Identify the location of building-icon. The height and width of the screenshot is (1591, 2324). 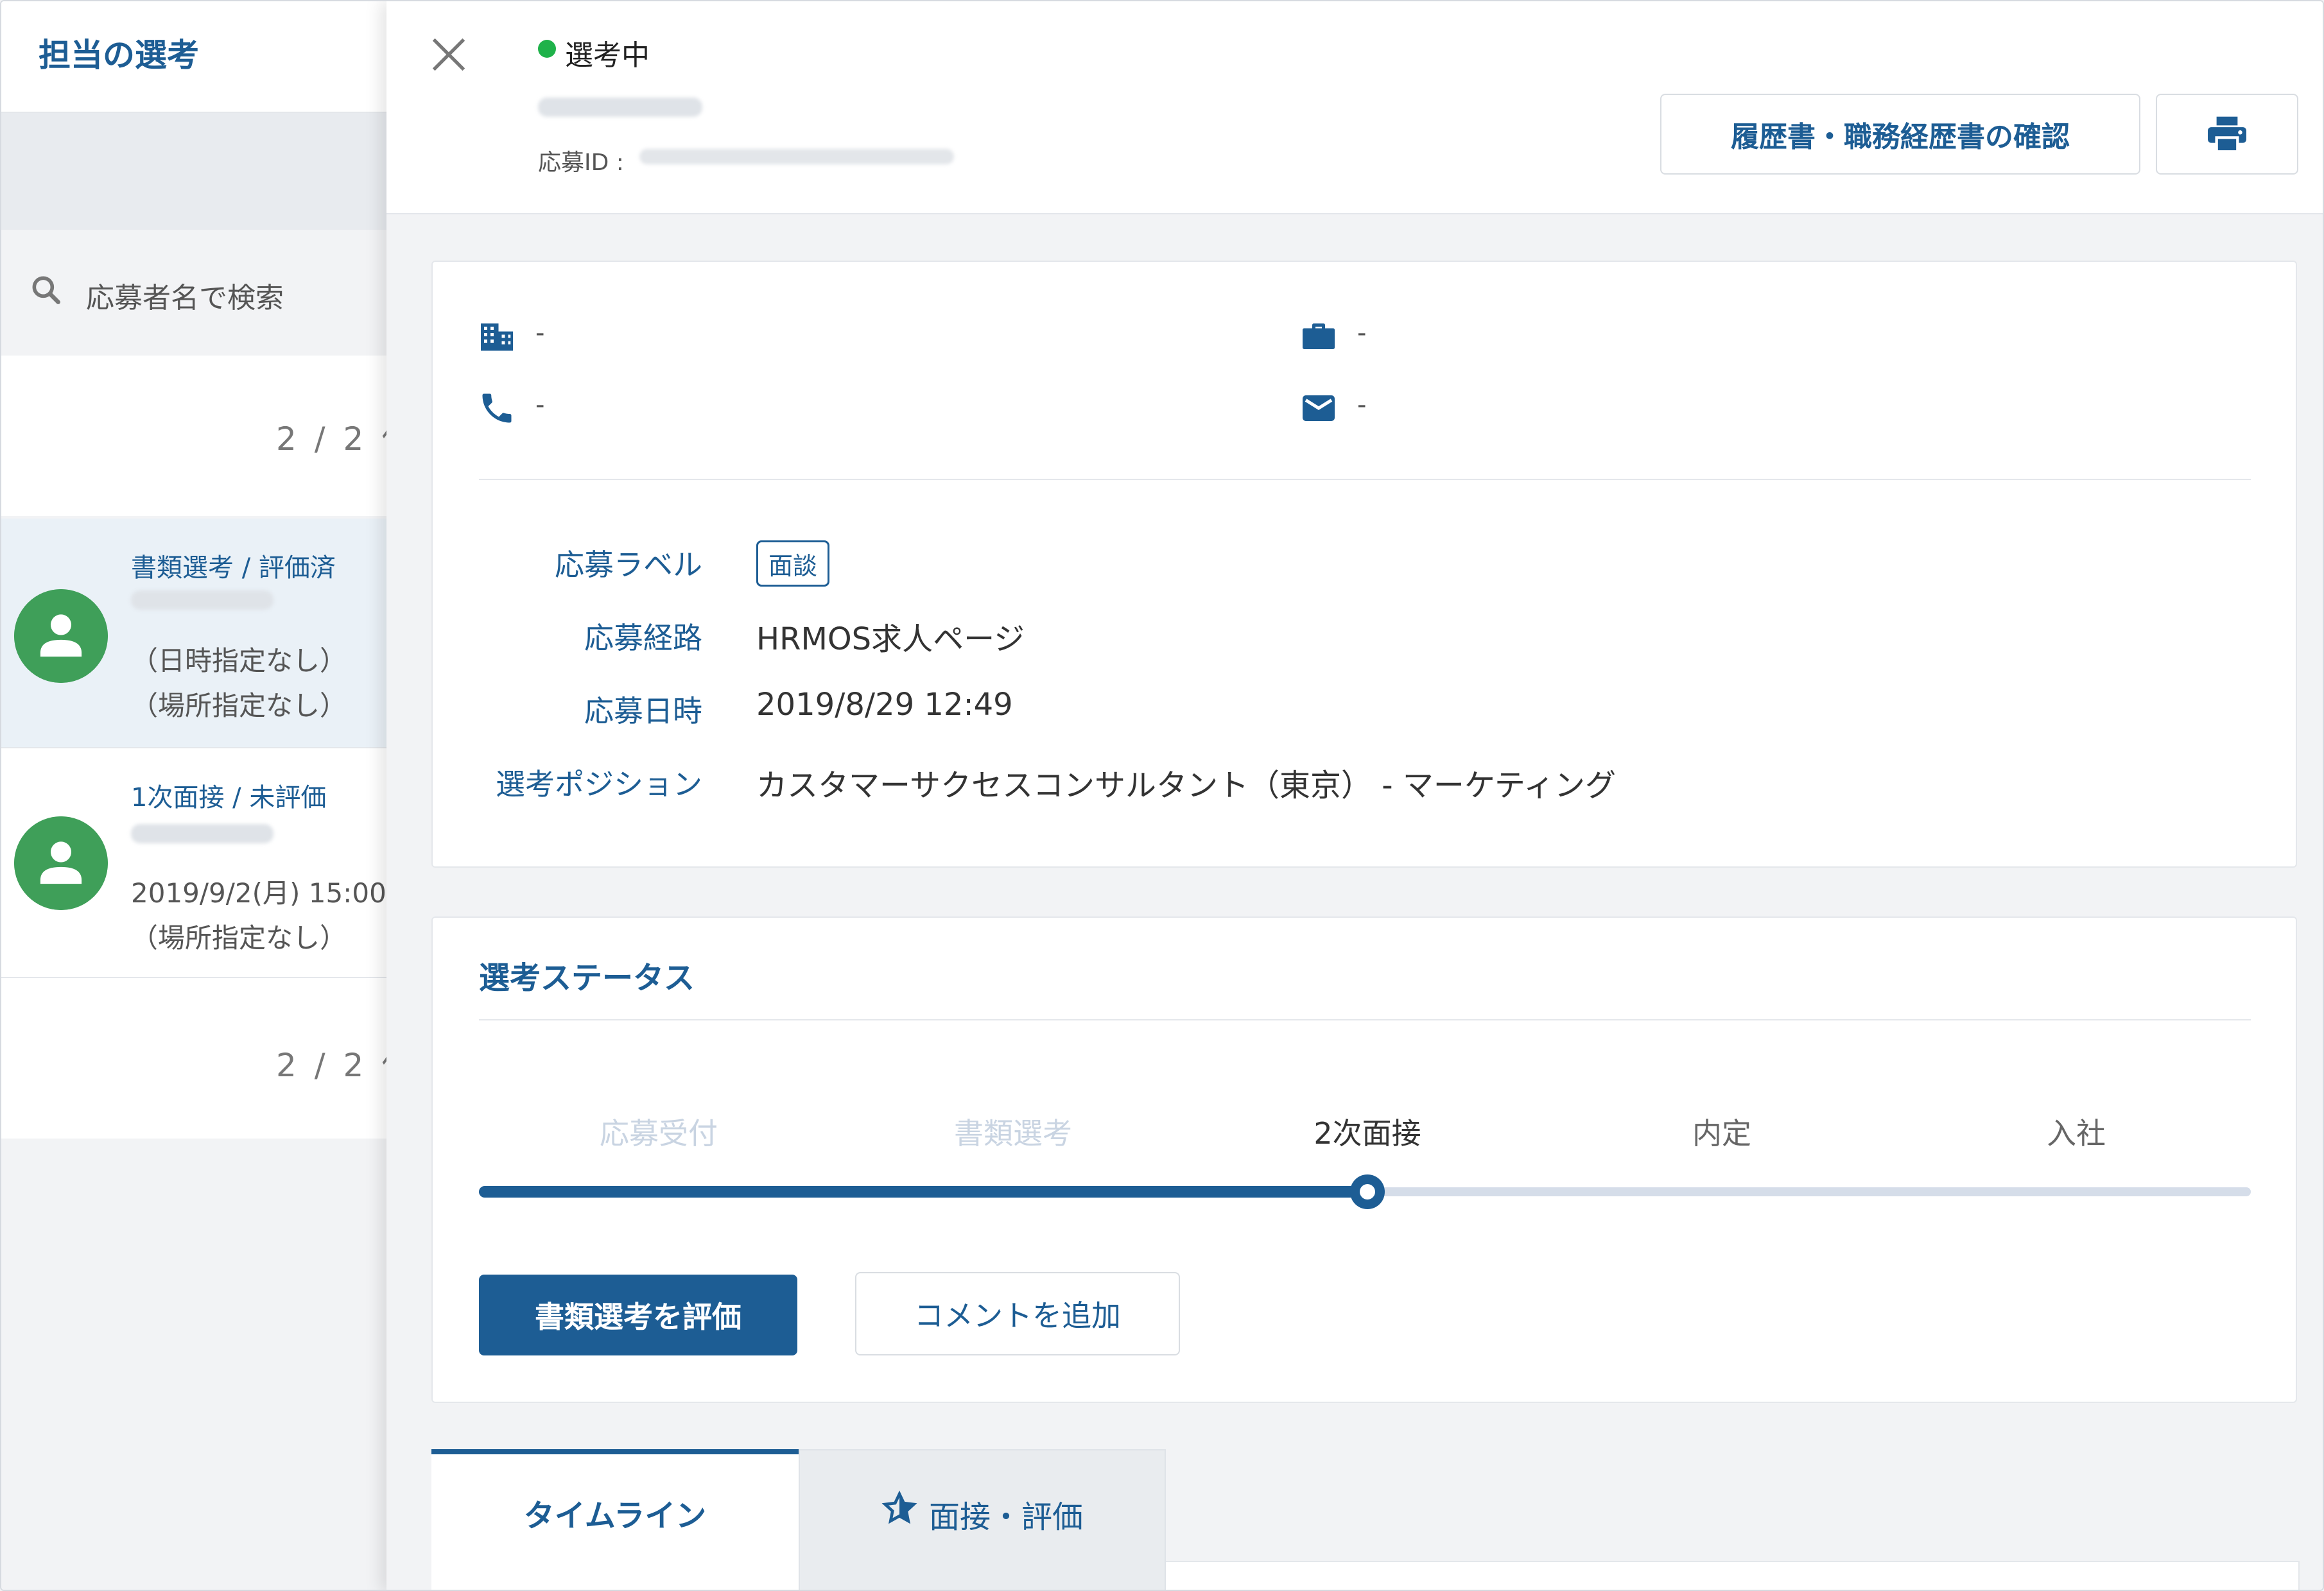
(497, 337).